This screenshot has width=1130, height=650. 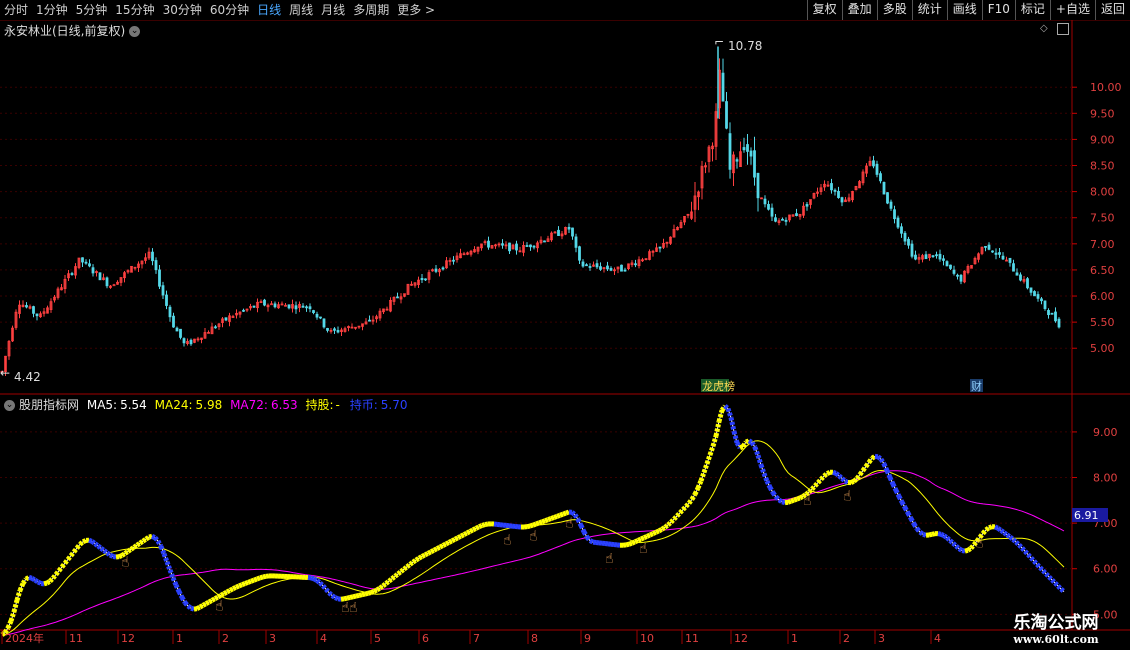 What do you see at coordinates (692, 638) in the screenshot?
I see `x-axis-label: 11` at bounding box center [692, 638].